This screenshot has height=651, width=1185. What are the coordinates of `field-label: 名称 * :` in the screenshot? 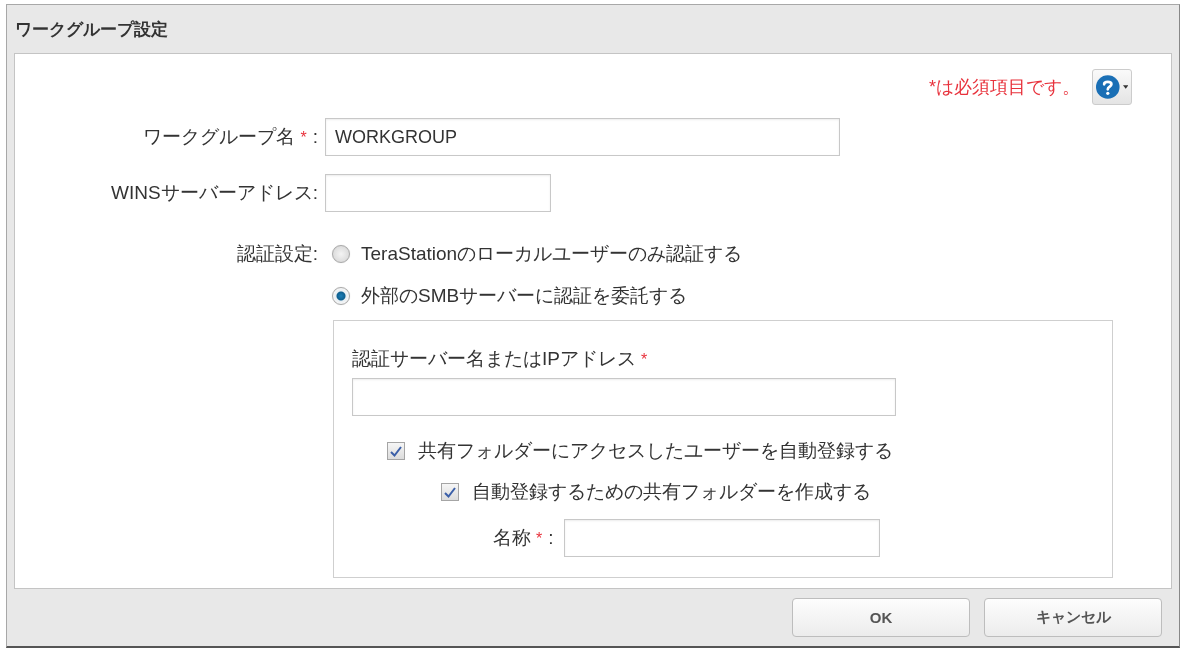 It's located at (523, 538).